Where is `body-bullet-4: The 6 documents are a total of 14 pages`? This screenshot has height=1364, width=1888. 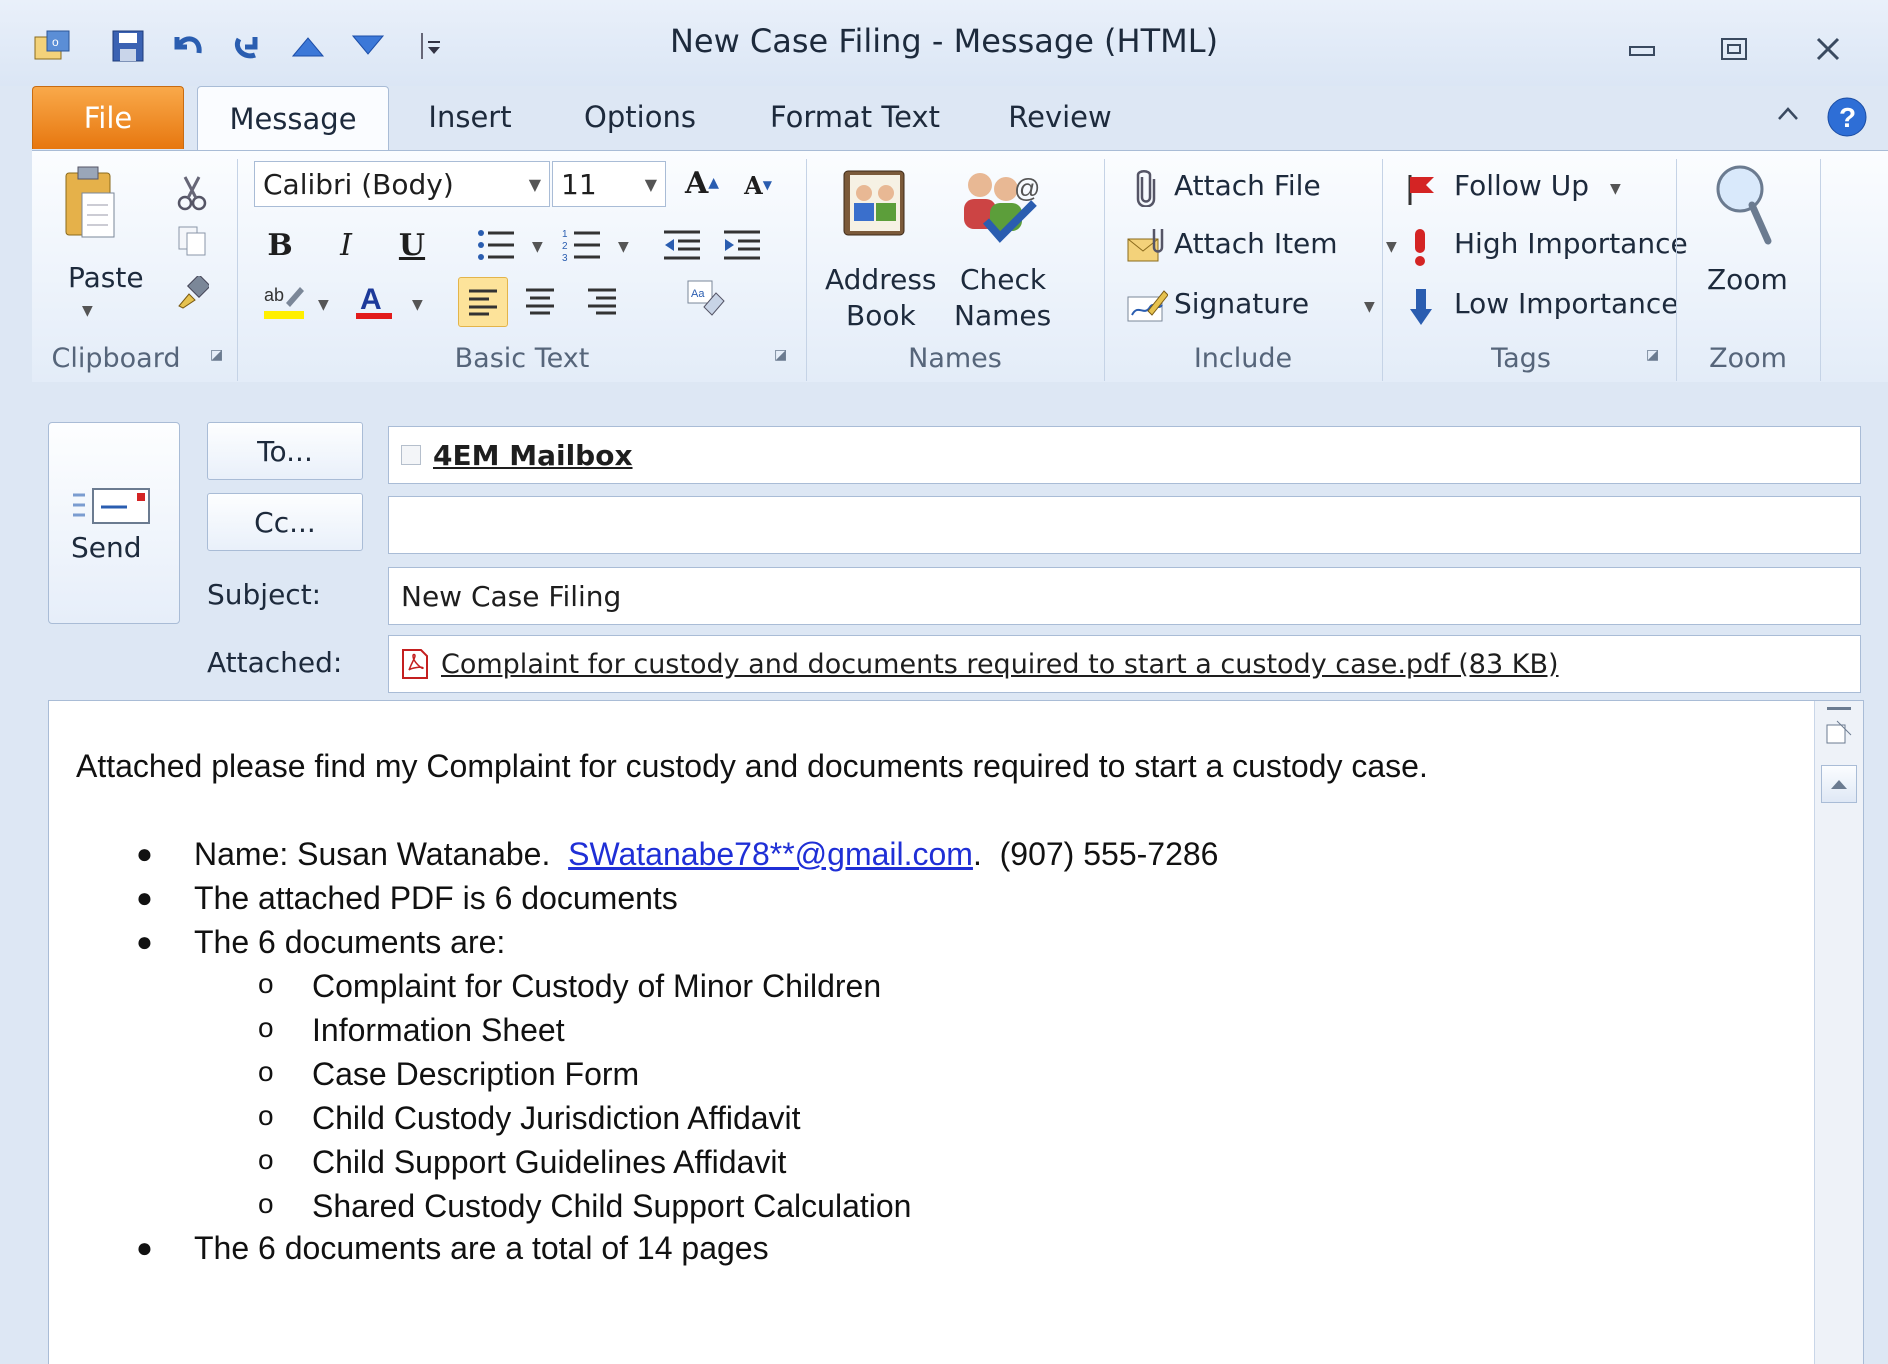
body-bullet-4: The 6 documents are a total of 14 pages is located at coordinates (481, 1248).